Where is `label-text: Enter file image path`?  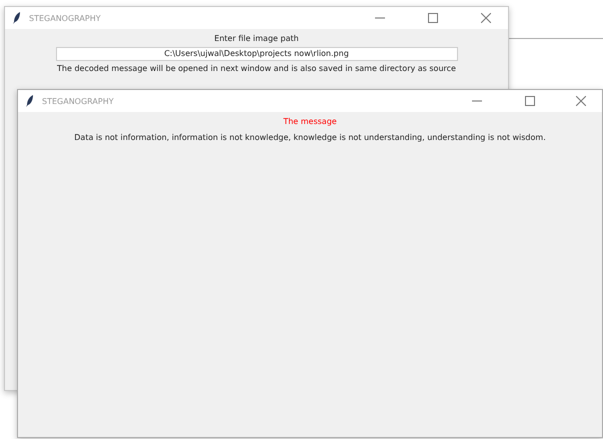
label-text: Enter file image path is located at coordinates (256, 39).